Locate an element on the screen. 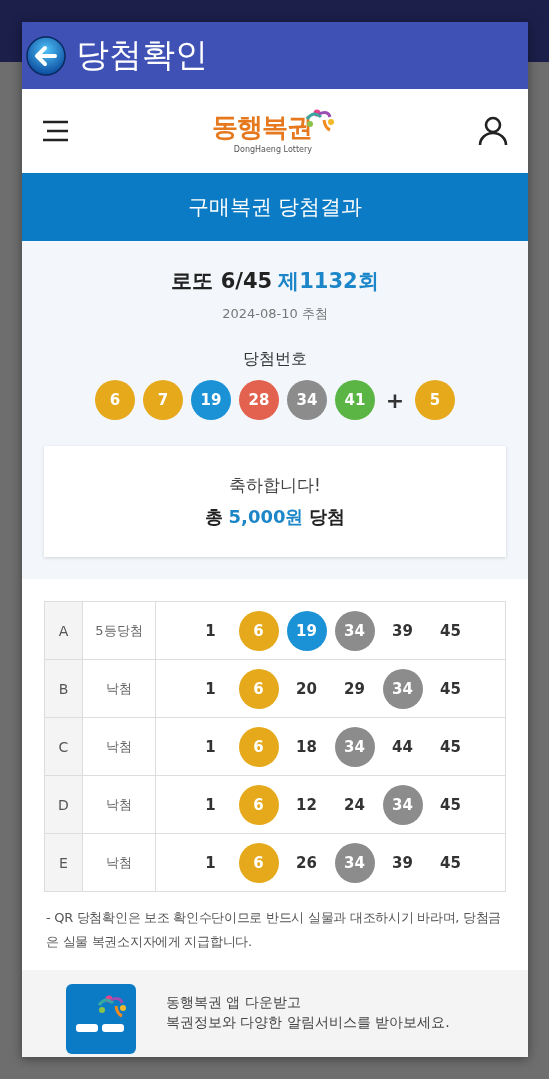 This screenshot has width=549, height=1079. bonus-ball: 5 is located at coordinates (435, 400).